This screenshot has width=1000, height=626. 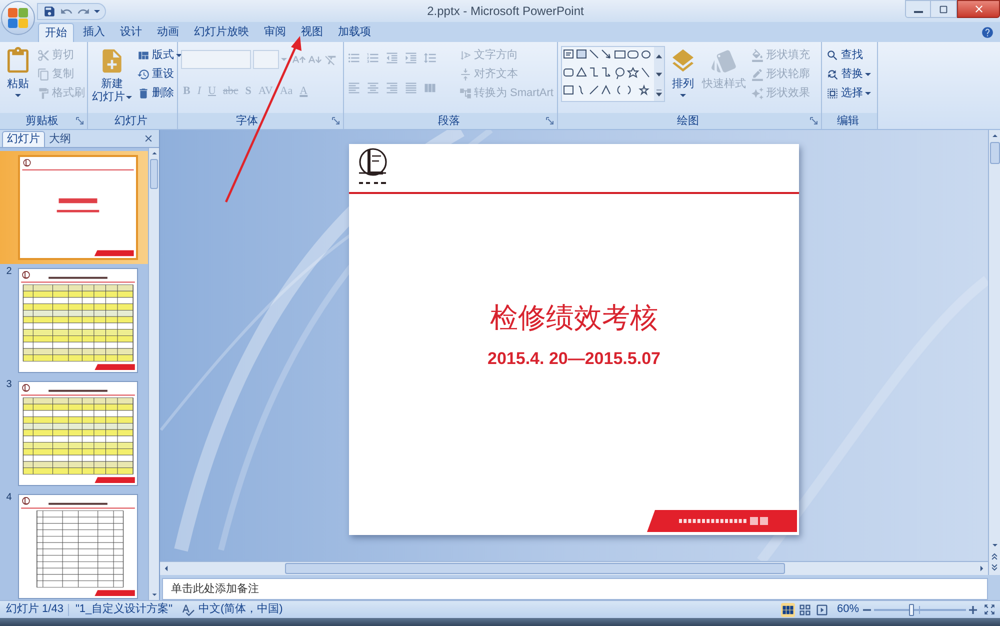 I want to click on replace-icon, so click(x=832, y=74).